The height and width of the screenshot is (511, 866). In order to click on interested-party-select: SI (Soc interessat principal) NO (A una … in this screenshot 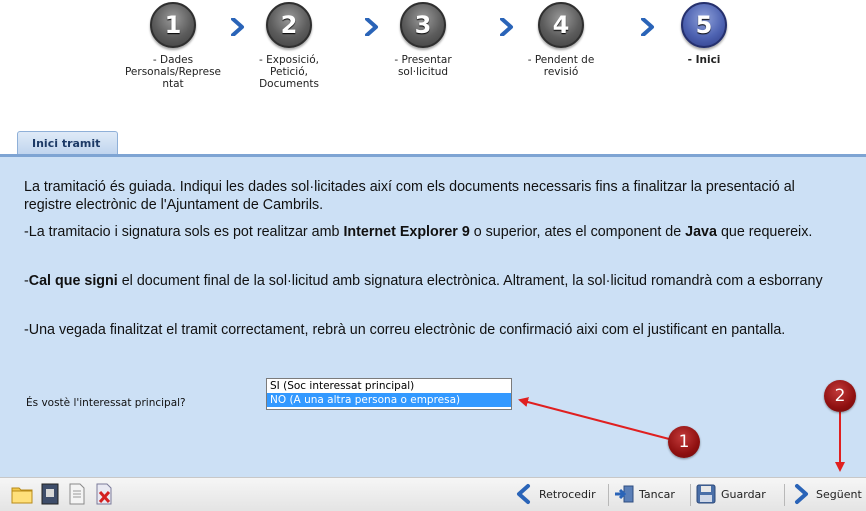, I will do `click(389, 394)`.